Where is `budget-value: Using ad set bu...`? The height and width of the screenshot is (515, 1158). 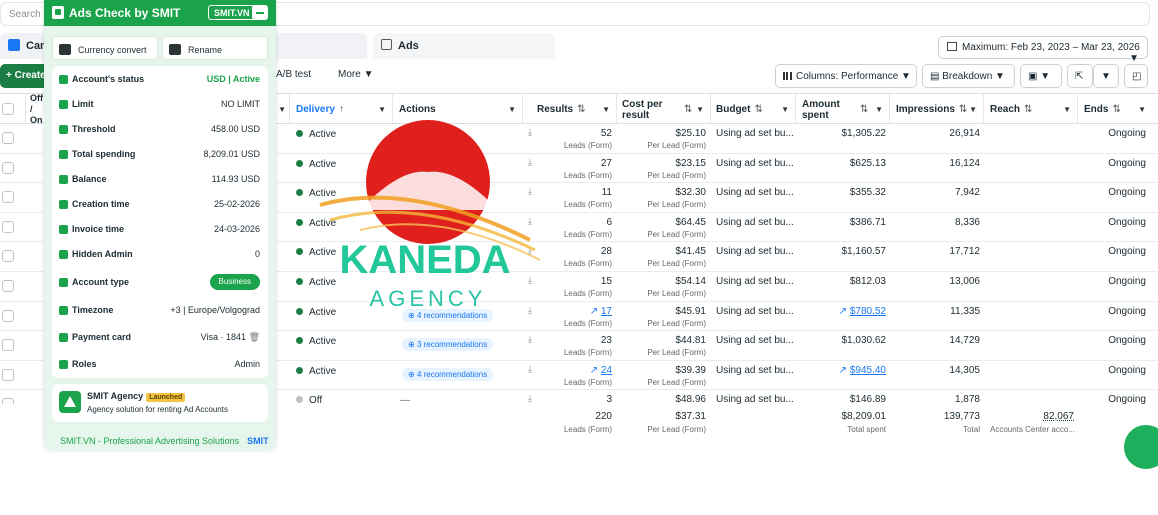 budget-value: Using ad set bu... is located at coordinates (755, 163).